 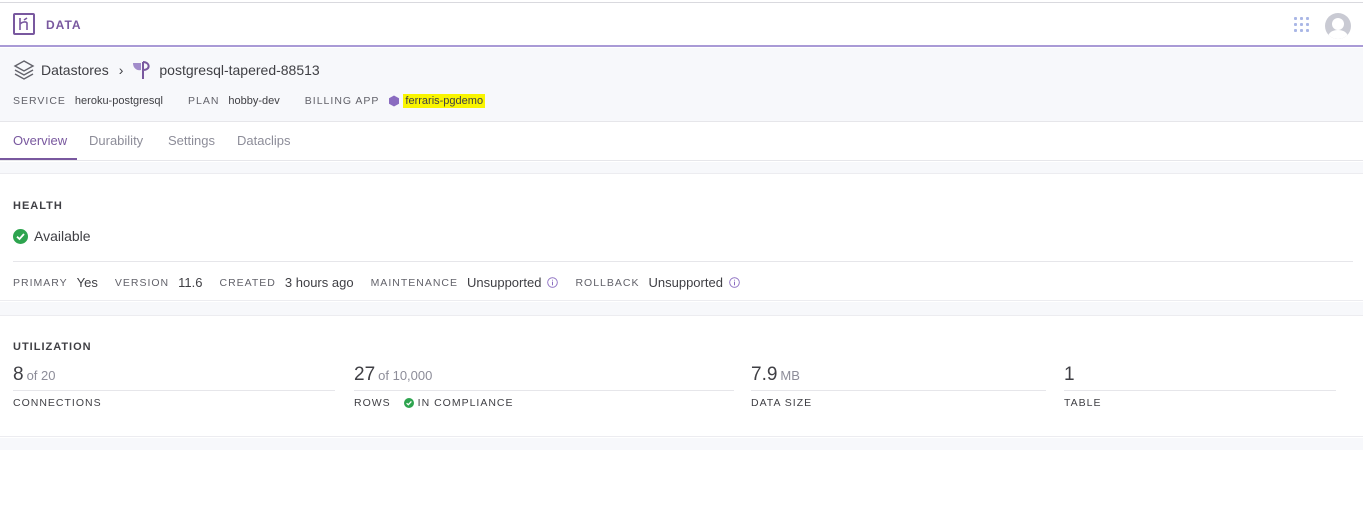 I want to click on billing-app-label: BILLING APP, so click(x=342, y=101).